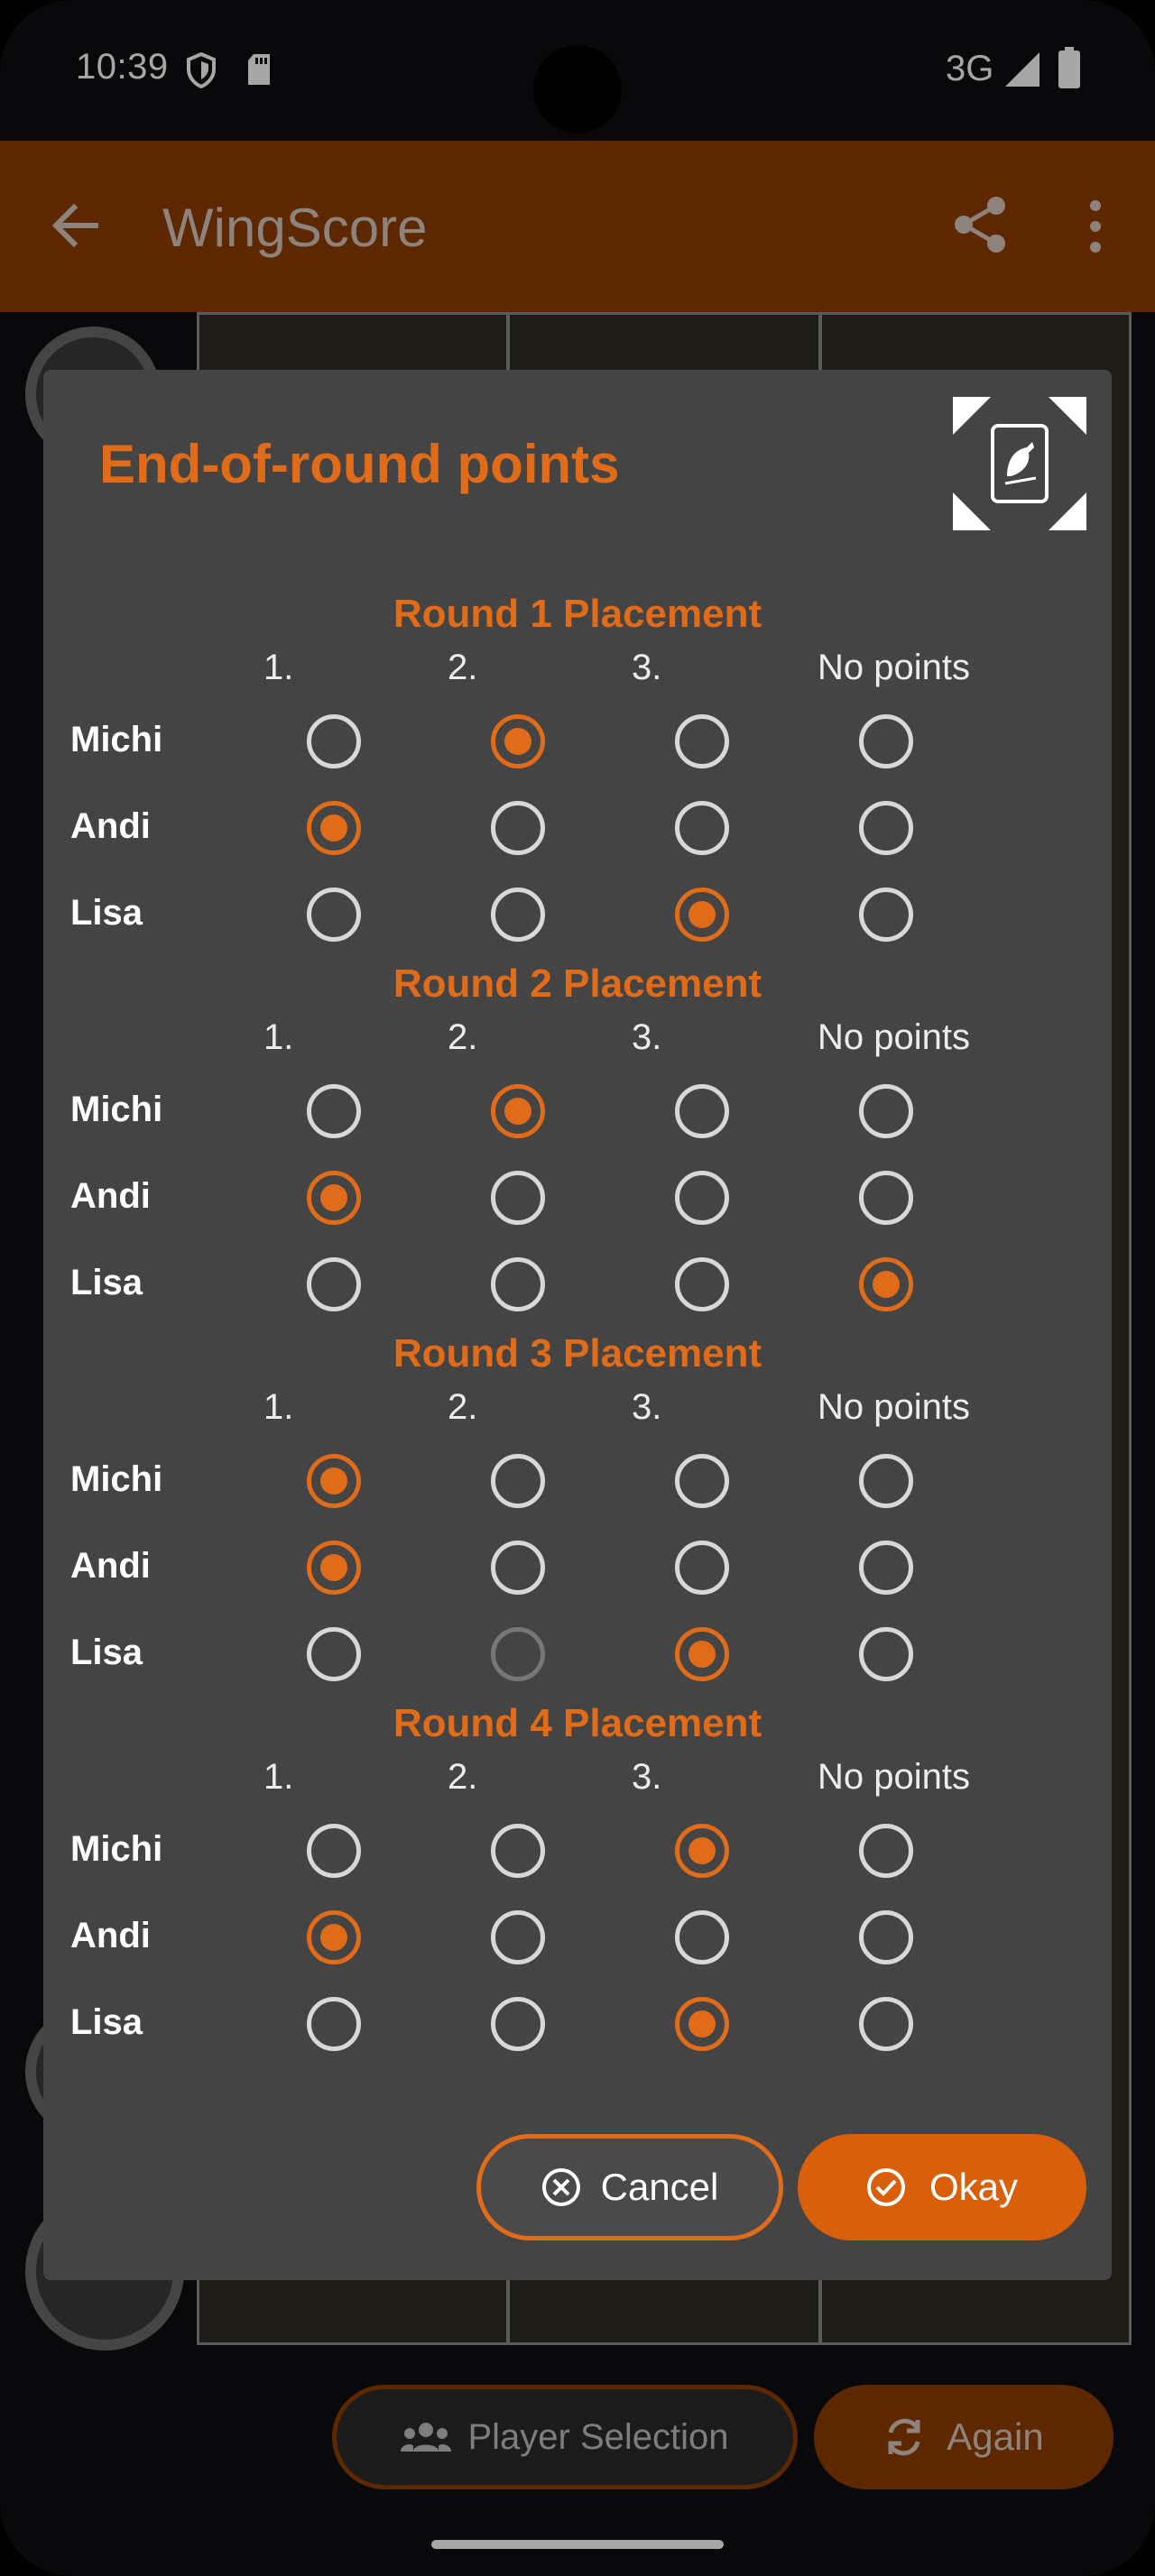 This screenshot has height=2576, width=1155. What do you see at coordinates (577, 614) in the screenshot?
I see `round-title: Round 1 Placement` at bounding box center [577, 614].